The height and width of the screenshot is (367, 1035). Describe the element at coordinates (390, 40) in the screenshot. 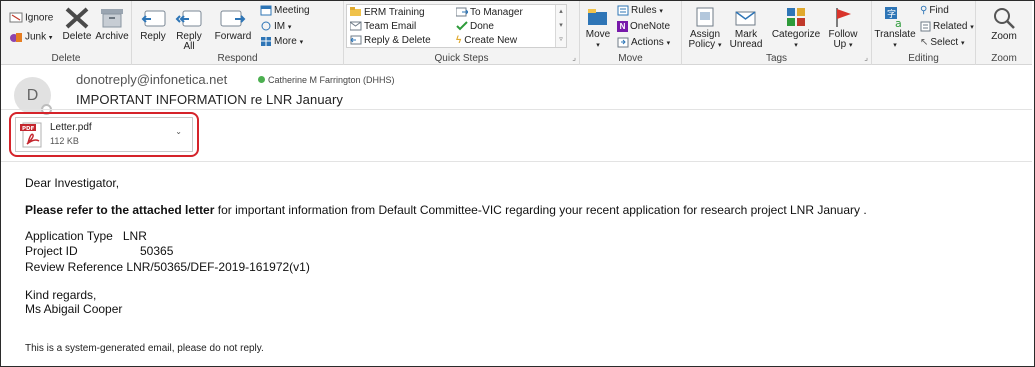

I see `quick-step-reply-delete: Reply & Delete` at that location.